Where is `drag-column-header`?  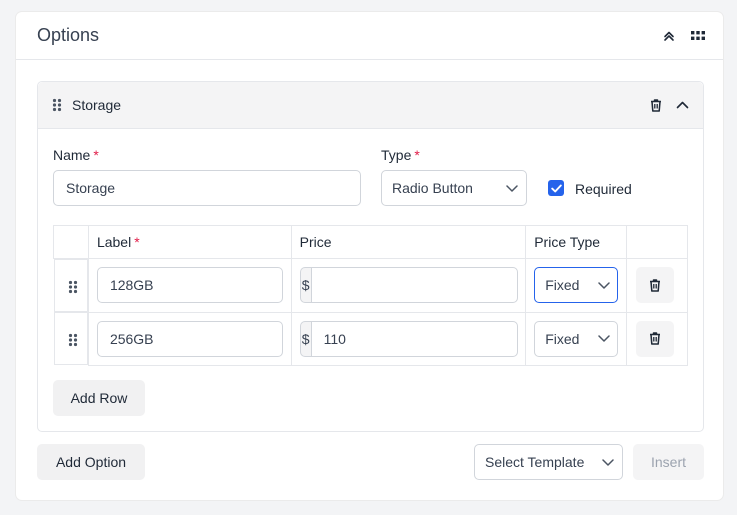 drag-column-header is located at coordinates (71, 242).